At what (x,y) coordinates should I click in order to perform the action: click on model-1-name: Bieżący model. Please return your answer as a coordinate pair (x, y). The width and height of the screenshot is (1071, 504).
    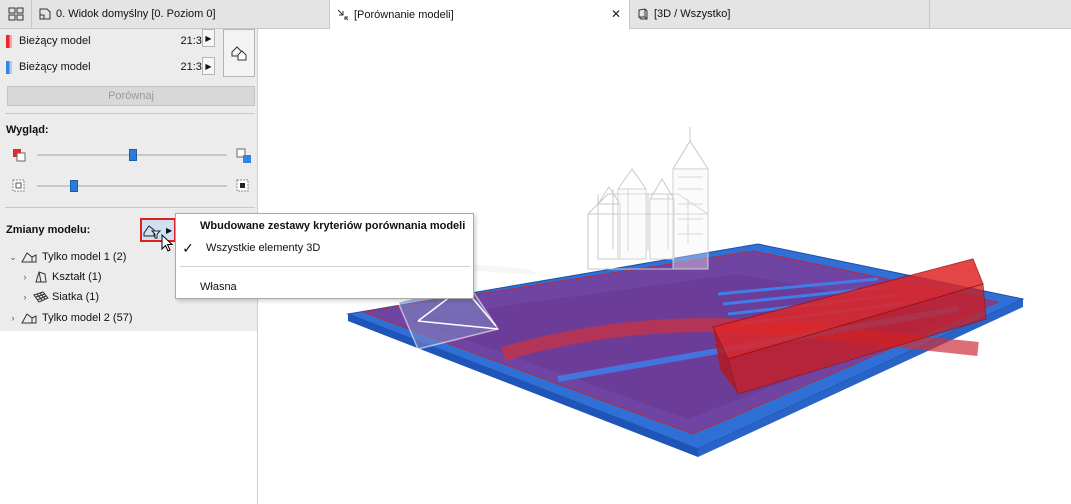
    Looking at the image, I should click on (55, 41).